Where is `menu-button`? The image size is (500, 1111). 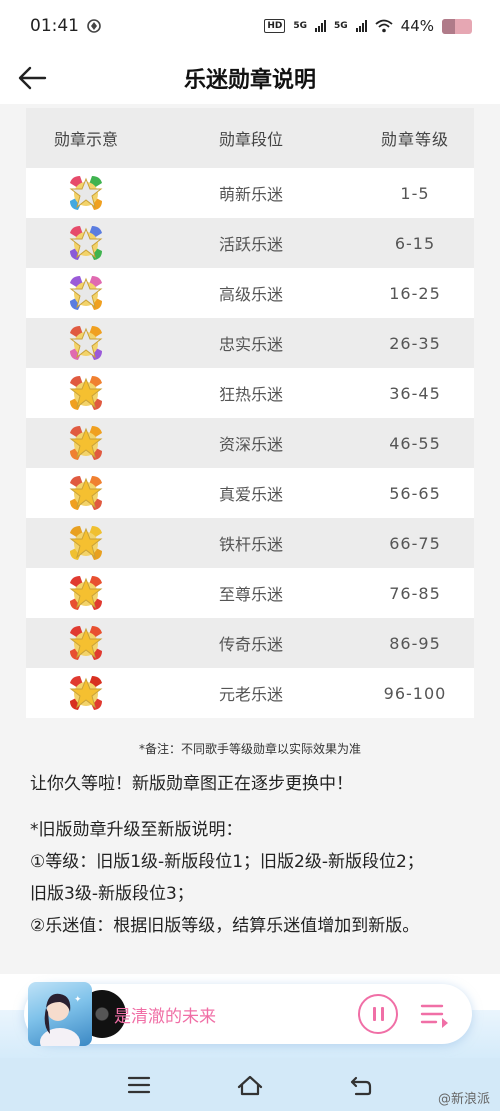
menu-button is located at coordinates (139, 1085).